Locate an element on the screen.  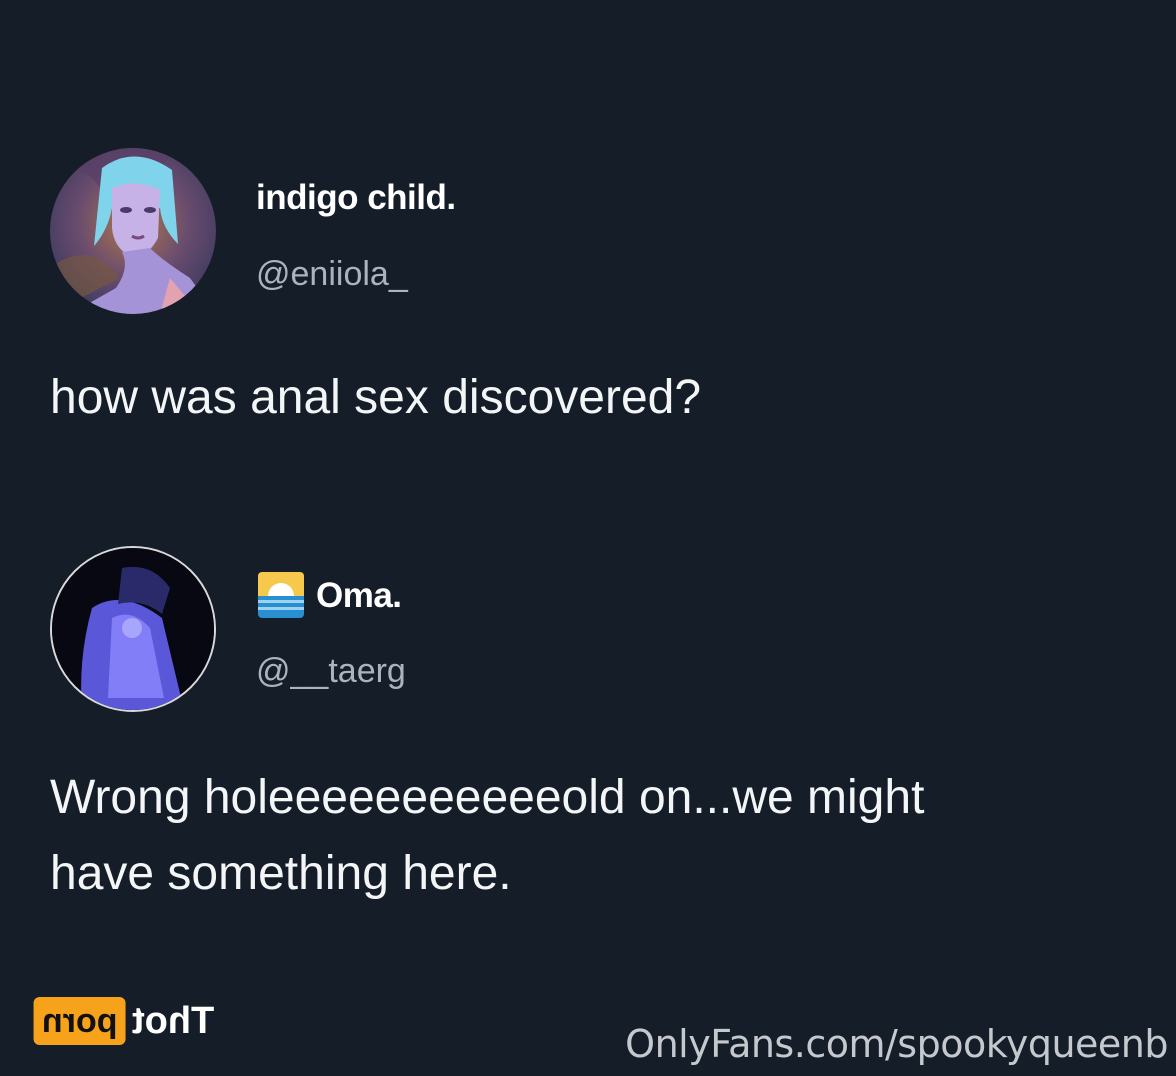
tweet-text-line: have something here. is located at coordinates (281, 873).